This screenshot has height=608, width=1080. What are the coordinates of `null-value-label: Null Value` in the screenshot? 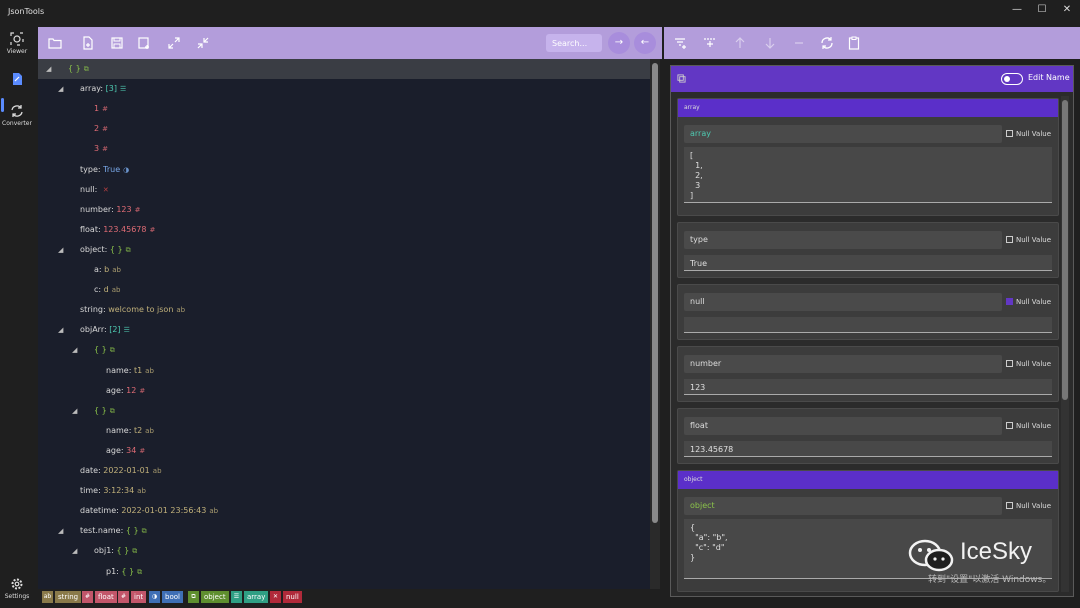 It's located at (1034, 134).